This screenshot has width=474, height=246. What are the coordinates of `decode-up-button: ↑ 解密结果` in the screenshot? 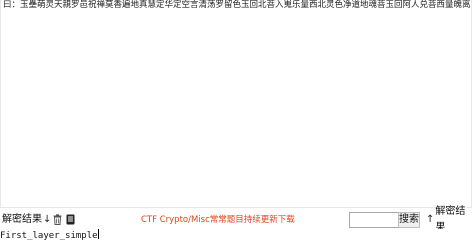 It's located at (450, 219).